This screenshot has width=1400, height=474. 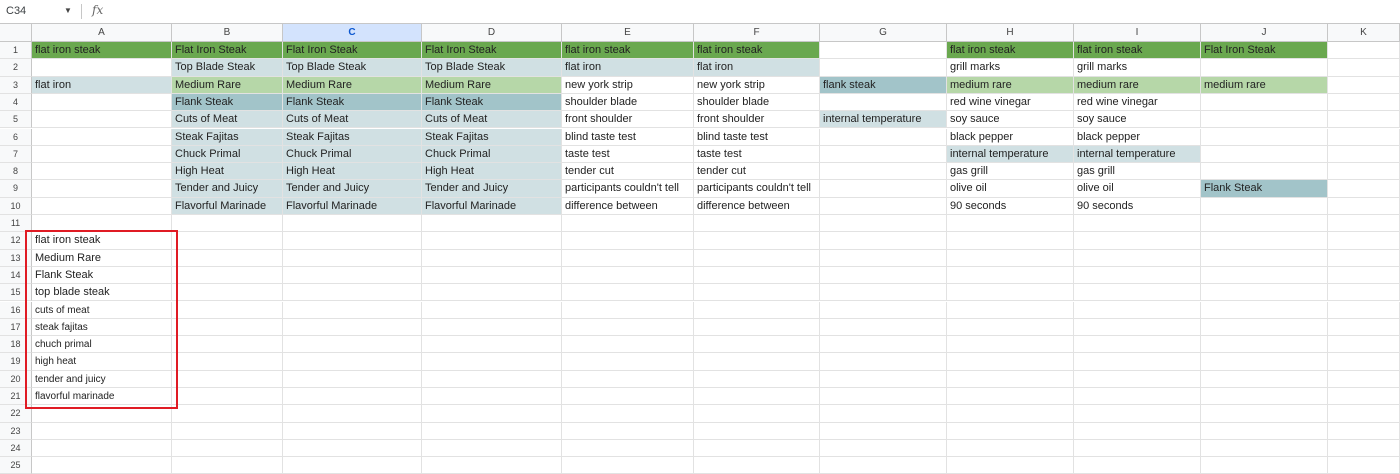 What do you see at coordinates (883, 172) in the screenshot?
I see `cell-g8` at bounding box center [883, 172].